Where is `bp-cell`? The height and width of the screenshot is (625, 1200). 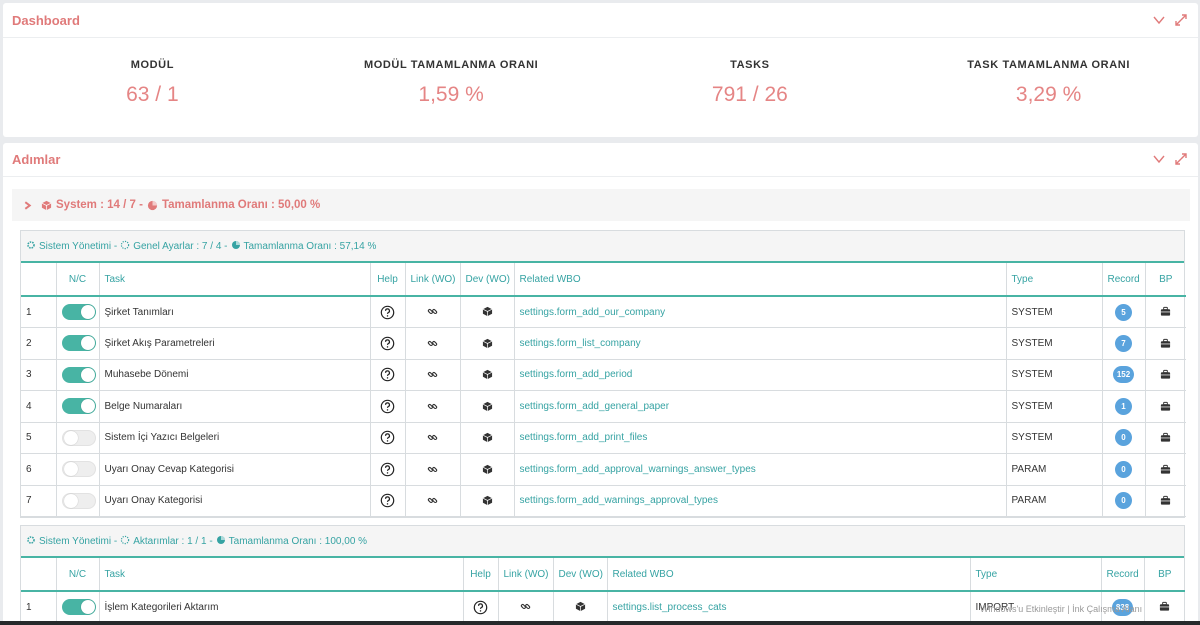
bp-cell is located at coordinates (1165, 438).